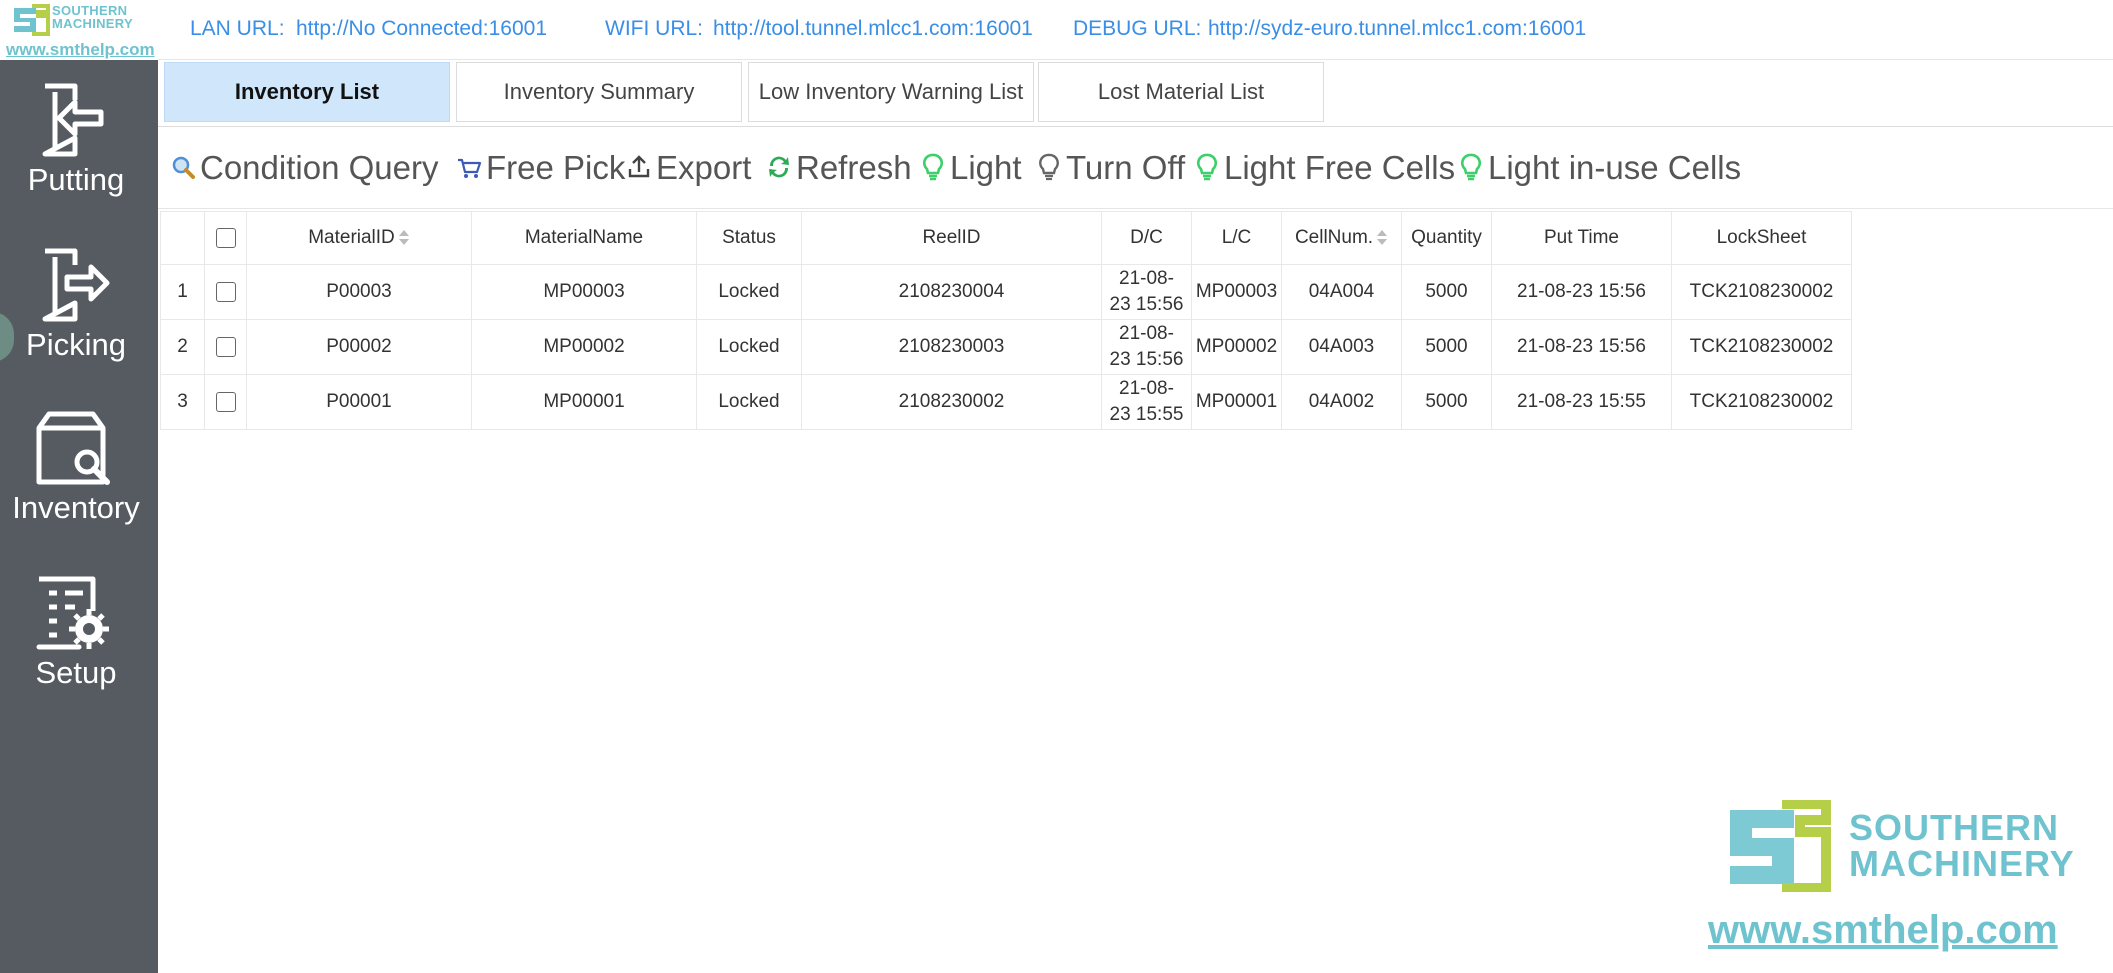 This screenshot has width=2113, height=973. What do you see at coordinates (1599, 168) in the screenshot?
I see `light-in-use-cells-button: Light in-use Cells` at bounding box center [1599, 168].